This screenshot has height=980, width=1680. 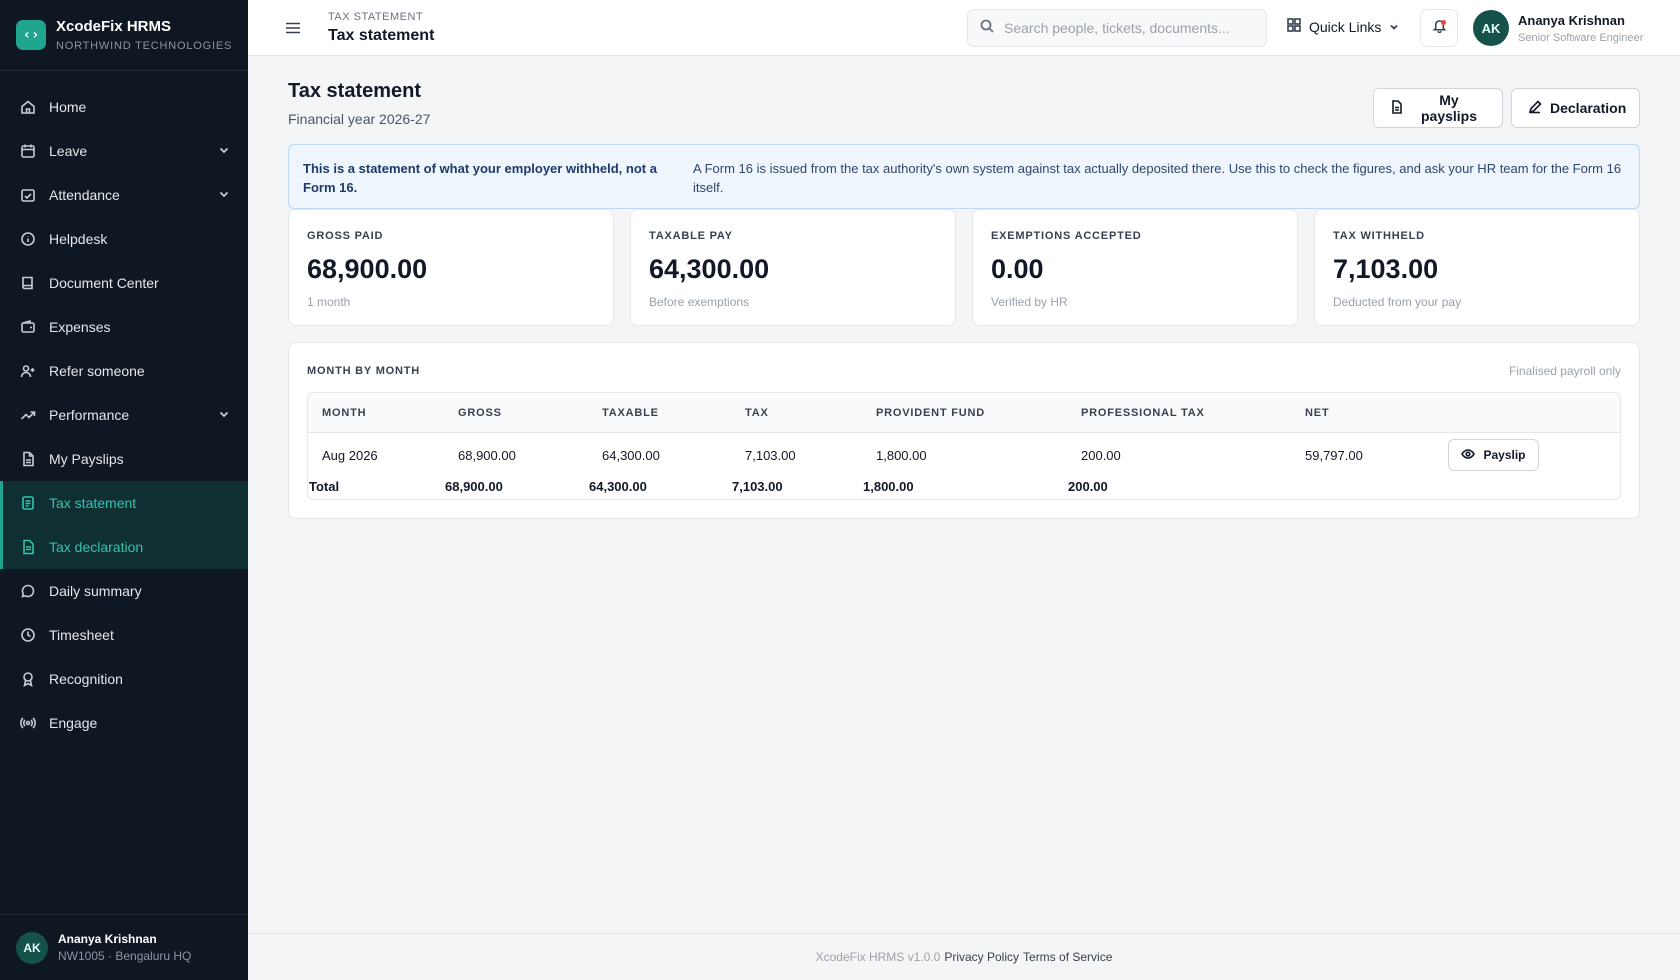 I want to click on sidebar-item-label: Daily summary, so click(x=95, y=591).